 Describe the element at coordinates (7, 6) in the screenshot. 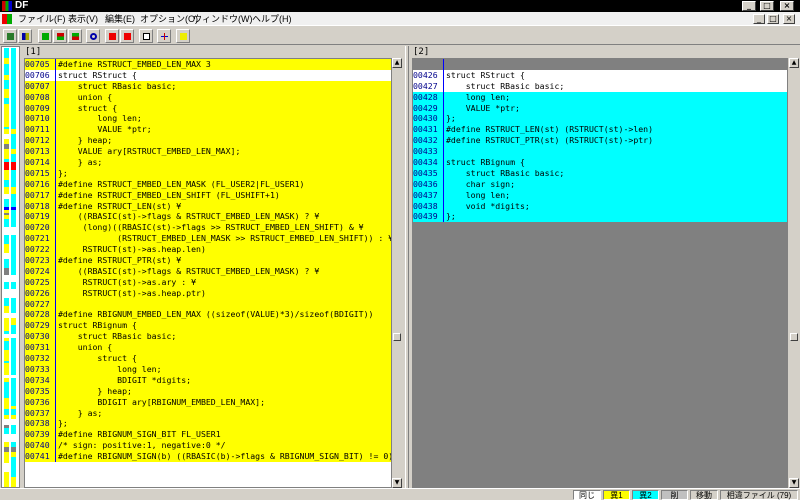

I see `app-icon` at that location.